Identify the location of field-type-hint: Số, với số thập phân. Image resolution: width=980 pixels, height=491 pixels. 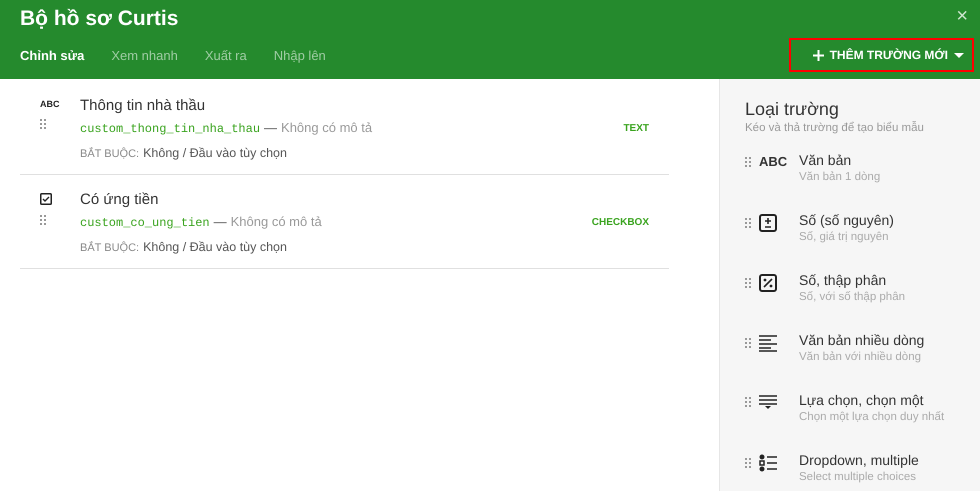
(852, 297).